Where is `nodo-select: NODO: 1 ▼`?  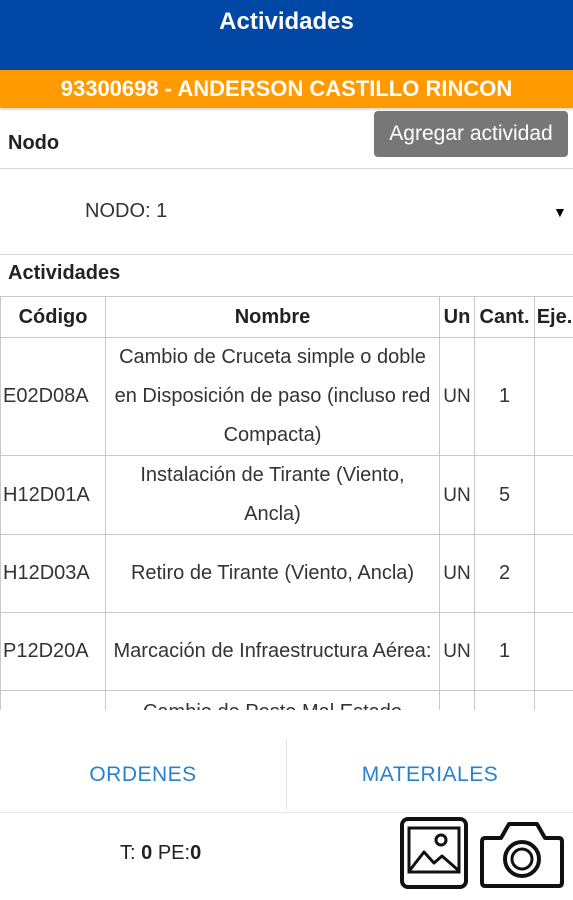 nodo-select: NODO: 1 ▼ is located at coordinates (286, 212).